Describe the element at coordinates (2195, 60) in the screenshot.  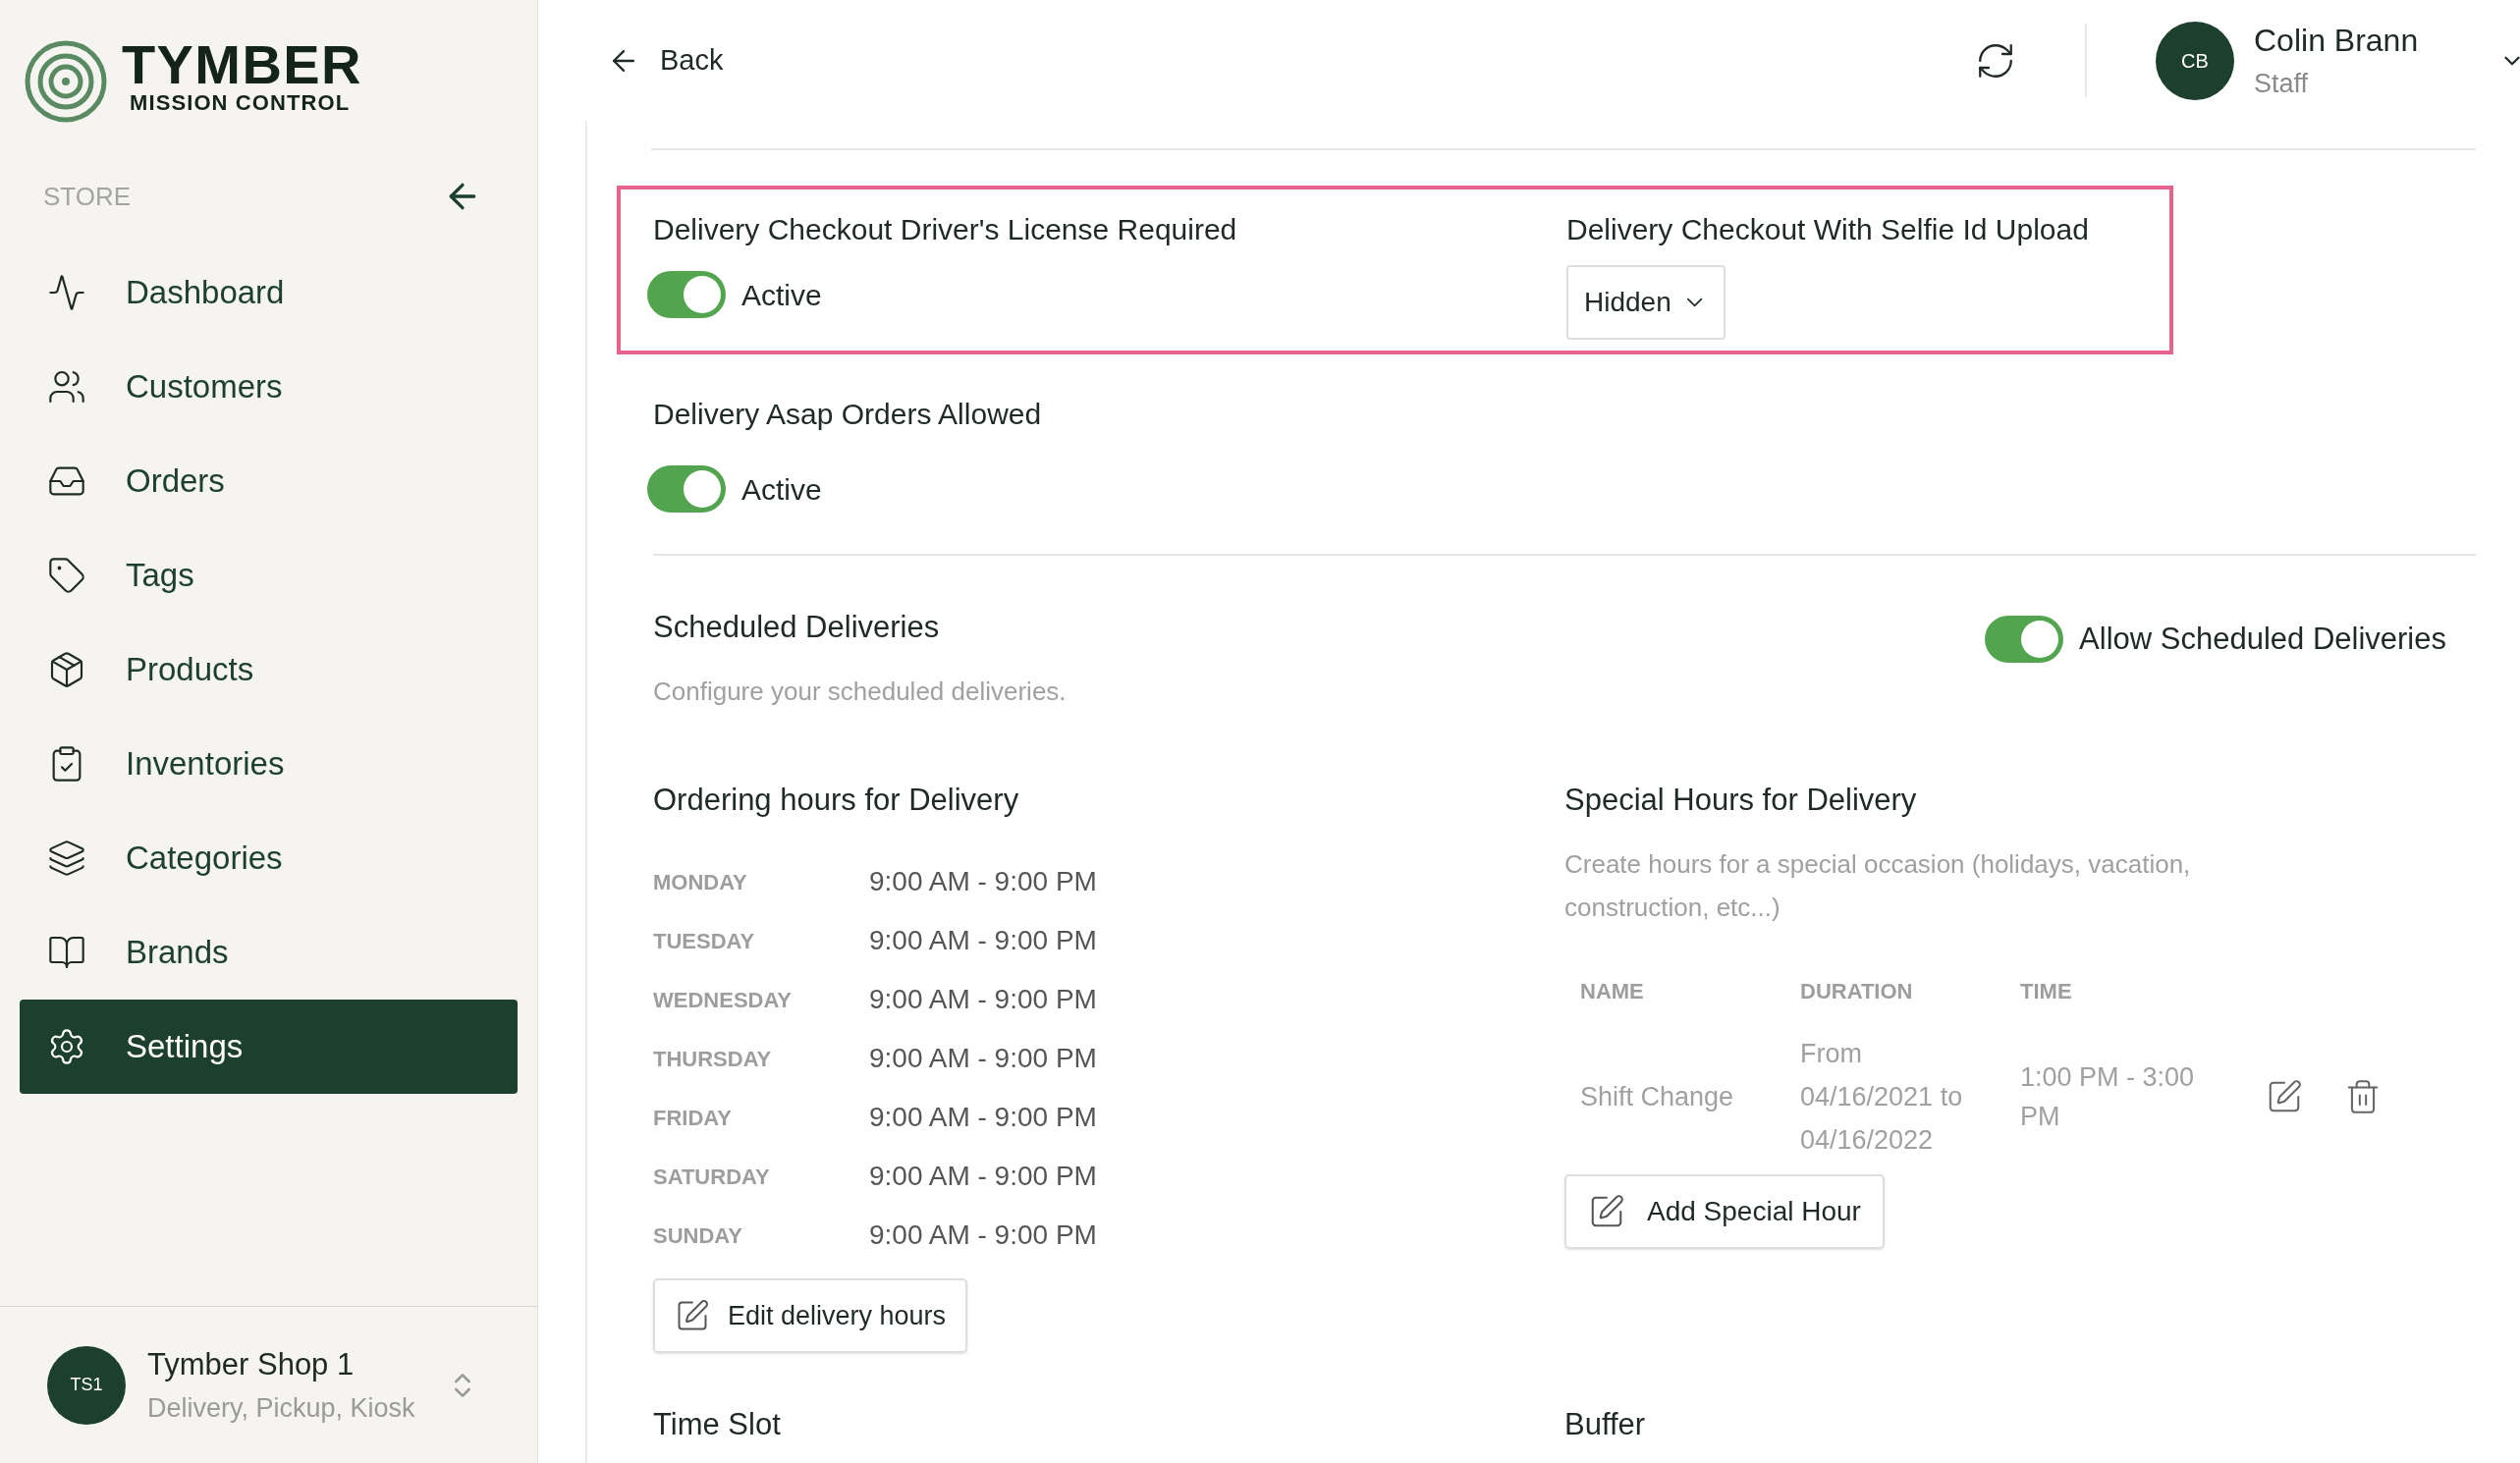
I see `user-avatar: CB` at that location.